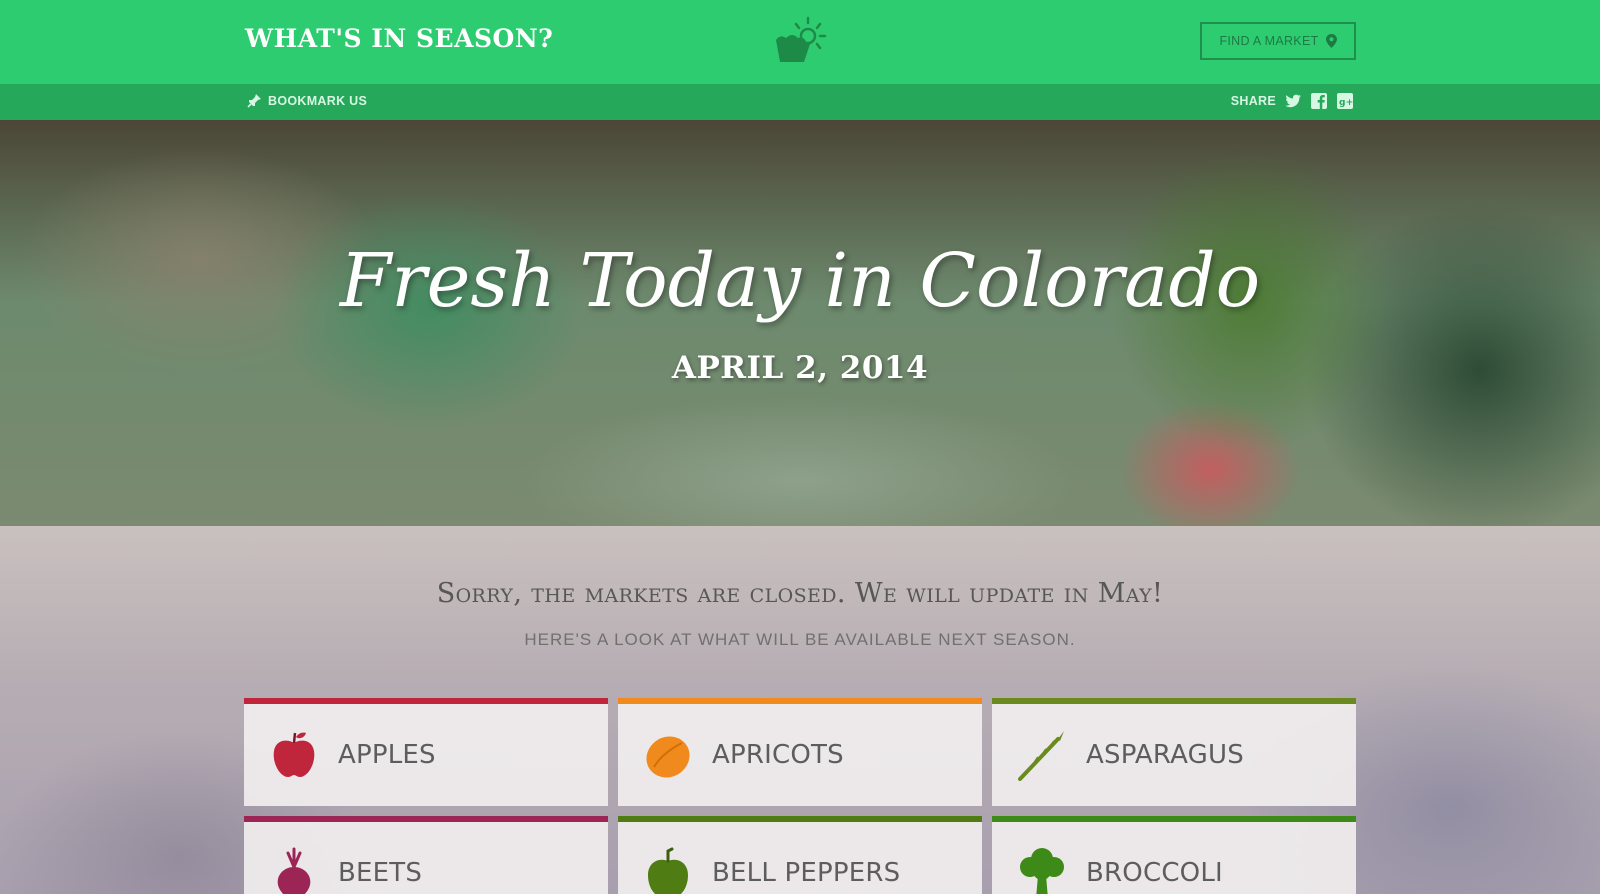 The height and width of the screenshot is (894, 1600). Describe the element at coordinates (800, 855) in the screenshot. I see `produce-card-bell-peppers: BELL PEPPERS` at that location.